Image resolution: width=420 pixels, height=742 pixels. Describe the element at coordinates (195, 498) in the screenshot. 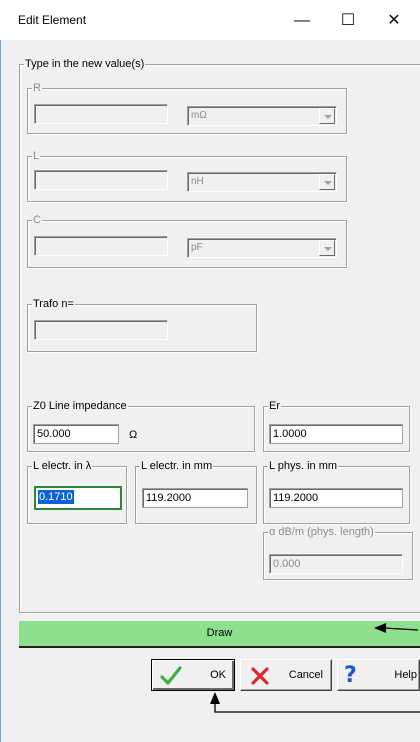

I see `l-electr-mm-field: 119.2000` at that location.